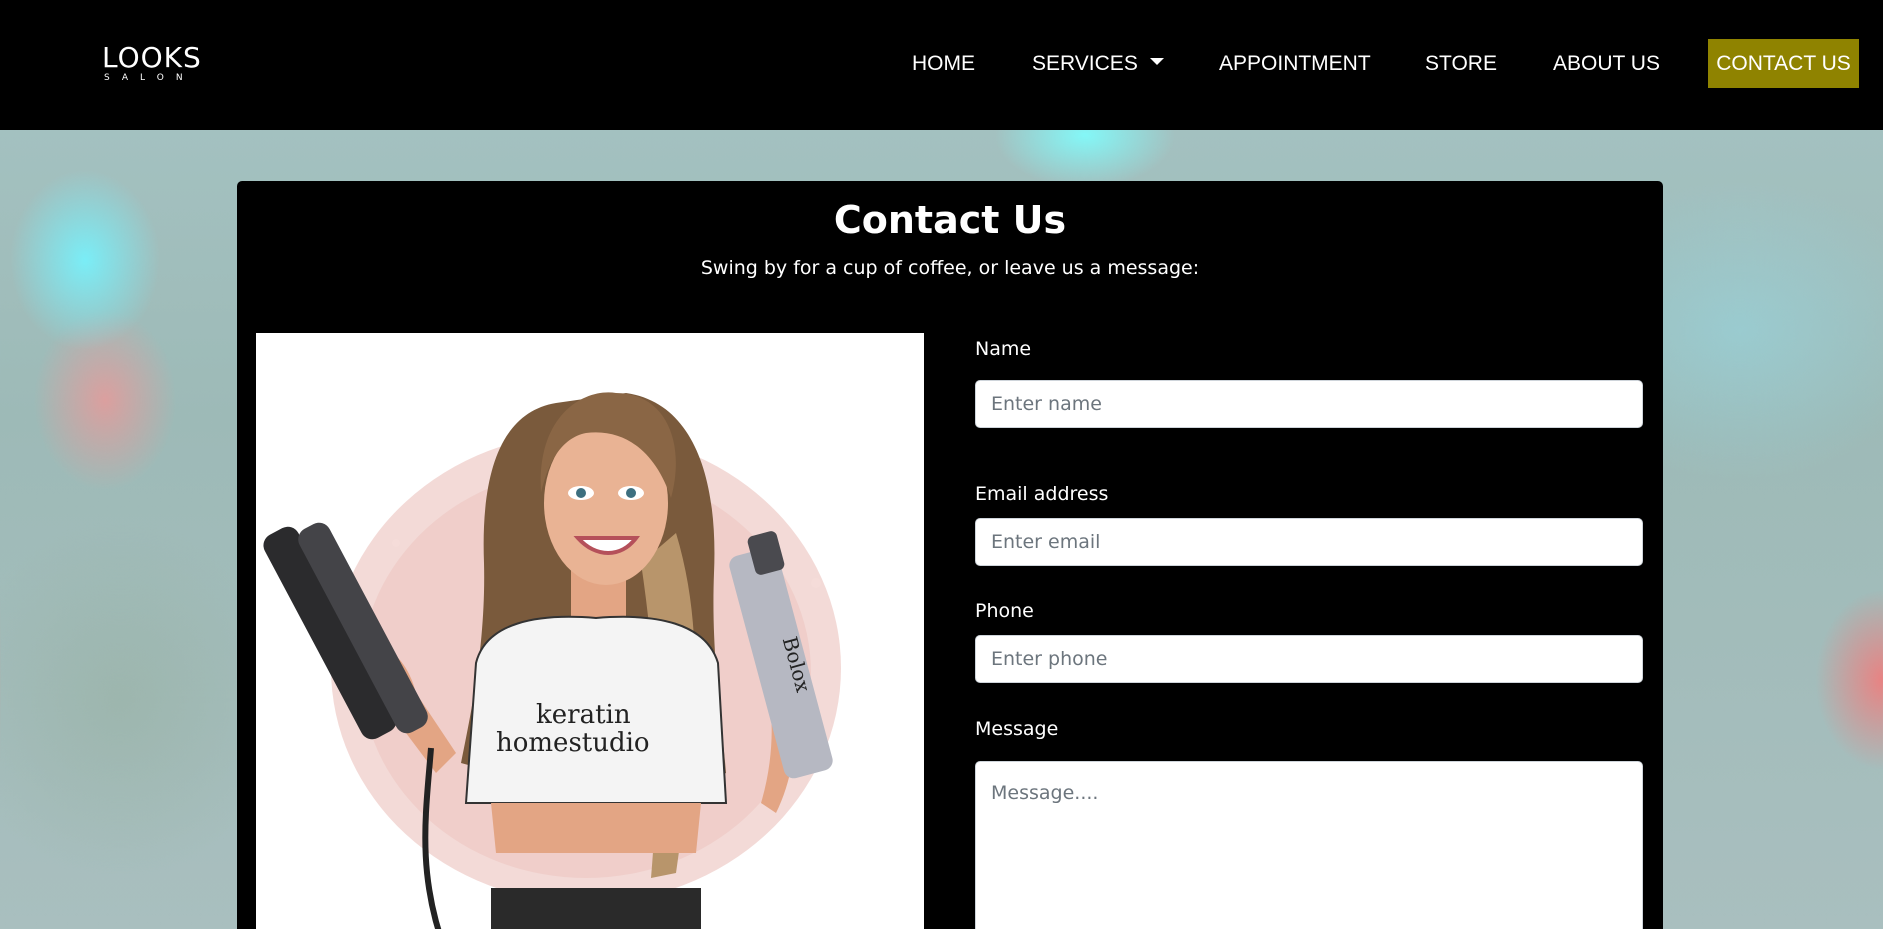 The height and width of the screenshot is (929, 1883). I want to click on phone-label: Phone, so click(1004, 611).